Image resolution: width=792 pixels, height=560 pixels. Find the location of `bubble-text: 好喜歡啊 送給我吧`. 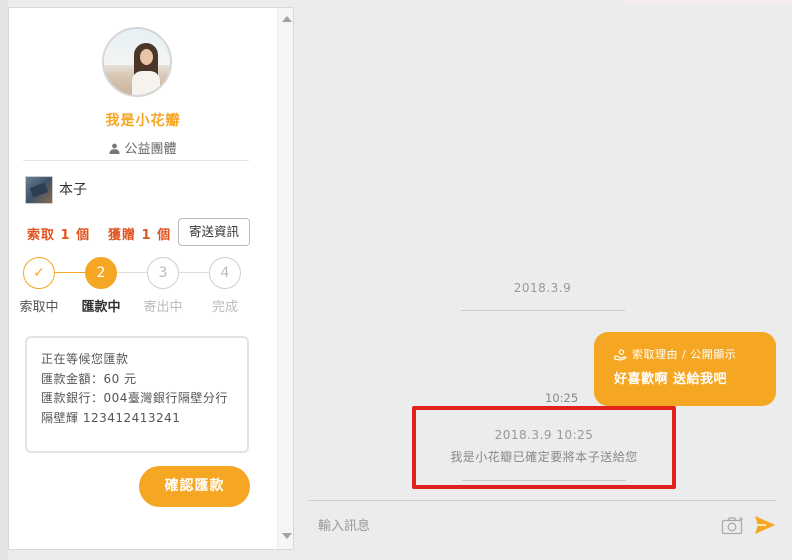

bubble-text: 好喜歡啊 送給我吧 is located at coordinates (671, 379).